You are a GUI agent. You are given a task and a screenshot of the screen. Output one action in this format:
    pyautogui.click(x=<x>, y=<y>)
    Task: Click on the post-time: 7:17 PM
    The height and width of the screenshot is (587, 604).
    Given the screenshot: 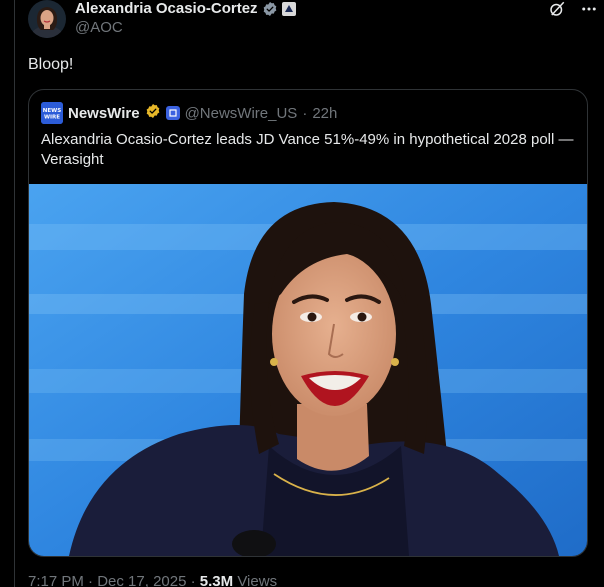 What is the action you would take?
    pyautogui.click(x=56, y=580)
    